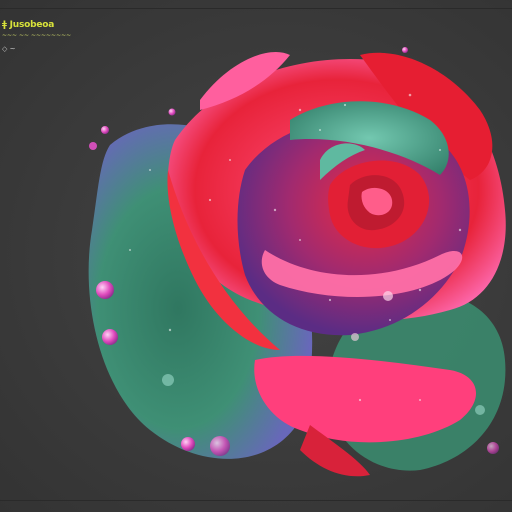 This screenshot has height=512, width=512. What do you see at coordinates (37, 35) in the screenshot?
I see `overlay-subtitle: ~~~ ~~ ~~~~~~~~` at bounding box center [37, 35].